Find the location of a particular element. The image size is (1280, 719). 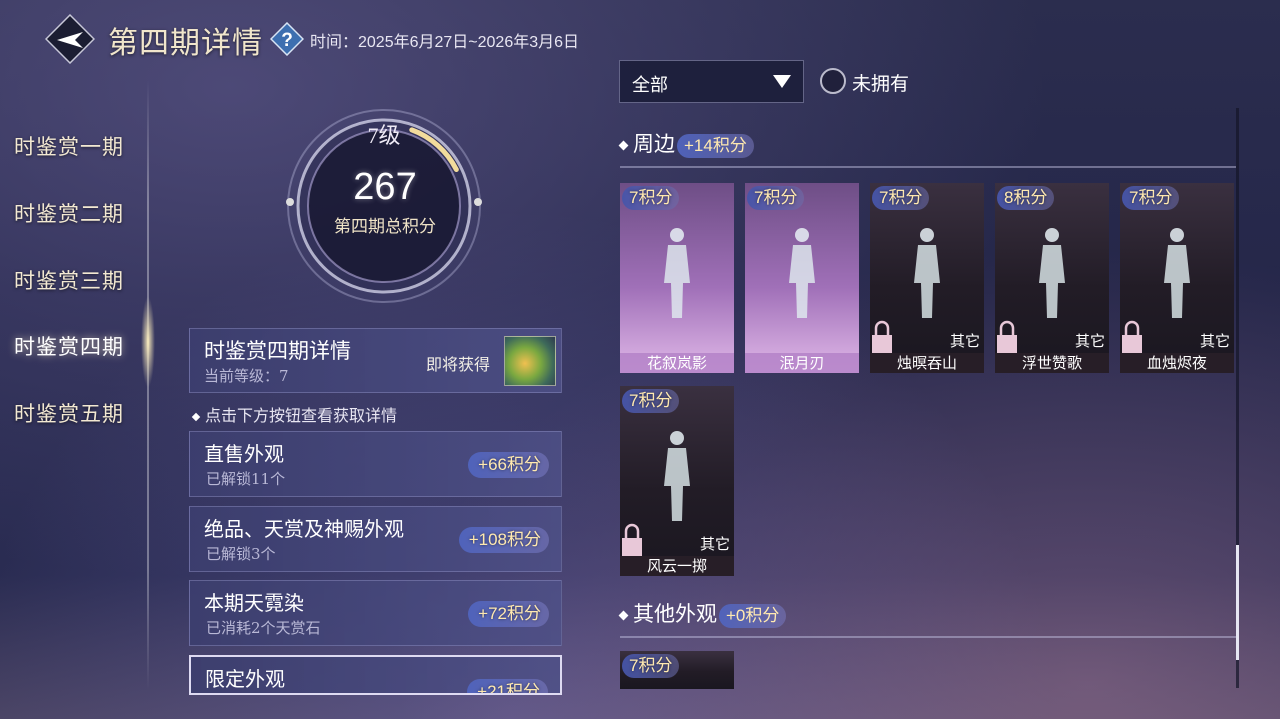

costume-item-card: 7积分 is located at coordinates (677, 670).